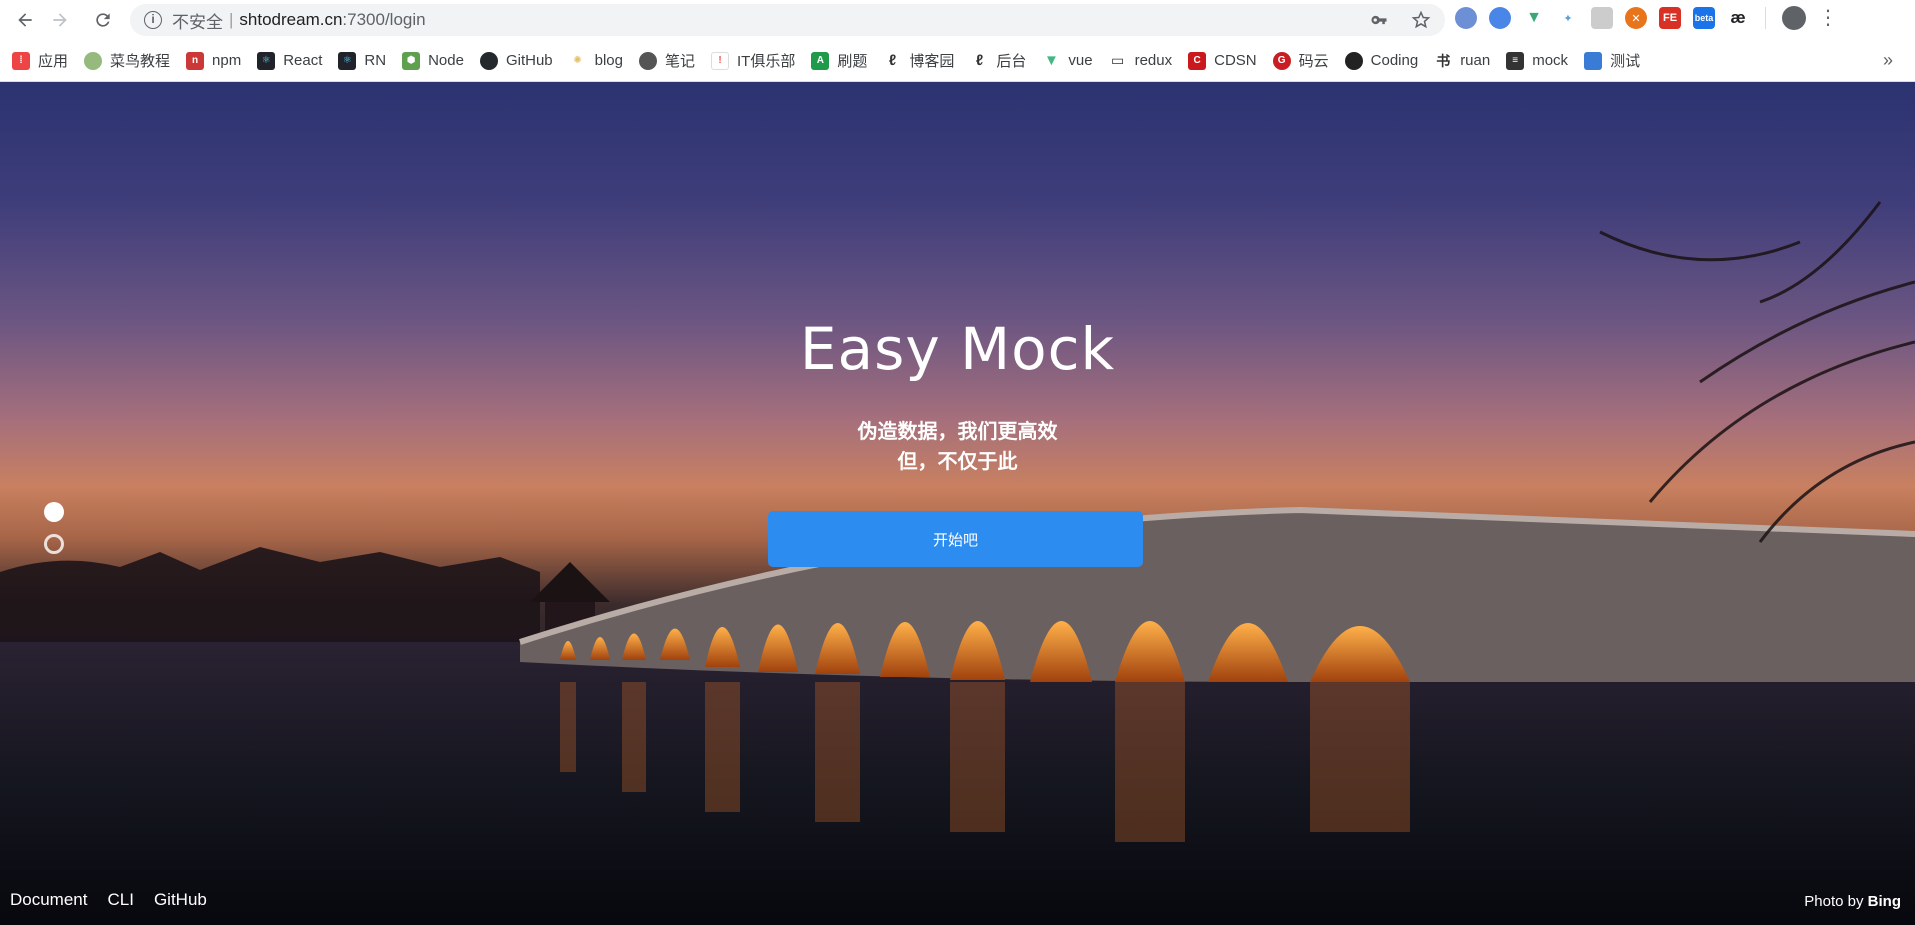 The image size is (1915, 925). I want to click on extension-2-icon, so click(1500, 18).